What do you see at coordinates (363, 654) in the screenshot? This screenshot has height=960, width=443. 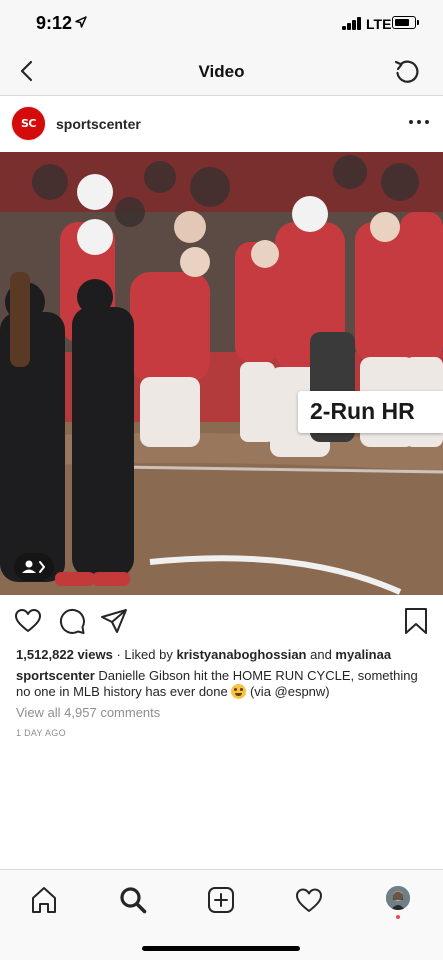 I see `liked-user-link: myalinaa` at bounding box center [363, 654].